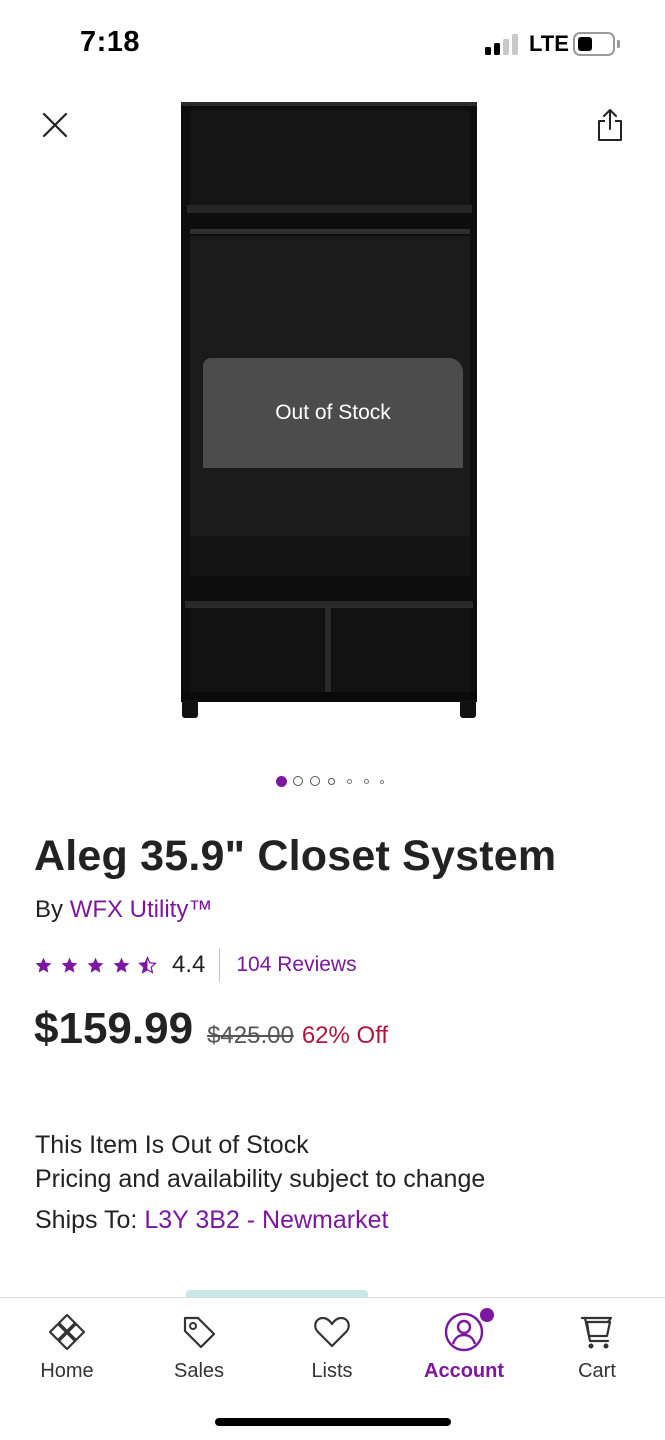 The image size is (665, 1440). Describe the element at coordinates (487, 1315) in the screenshot. I see `notification-badge` at that location.